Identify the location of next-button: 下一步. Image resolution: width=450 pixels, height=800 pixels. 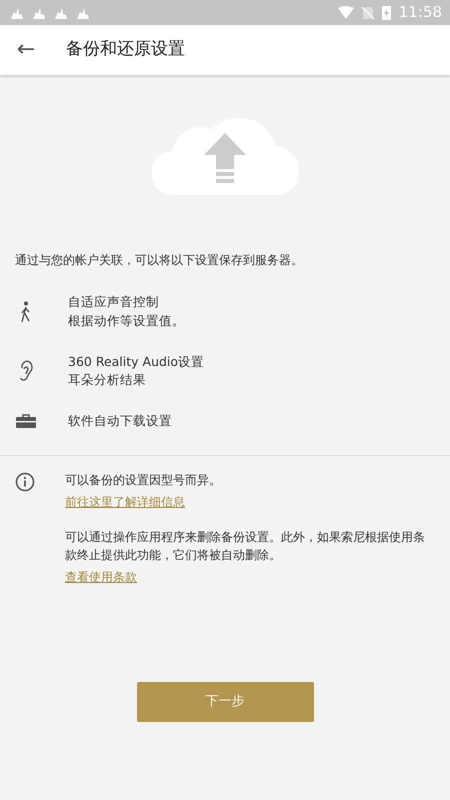
(225, 702).